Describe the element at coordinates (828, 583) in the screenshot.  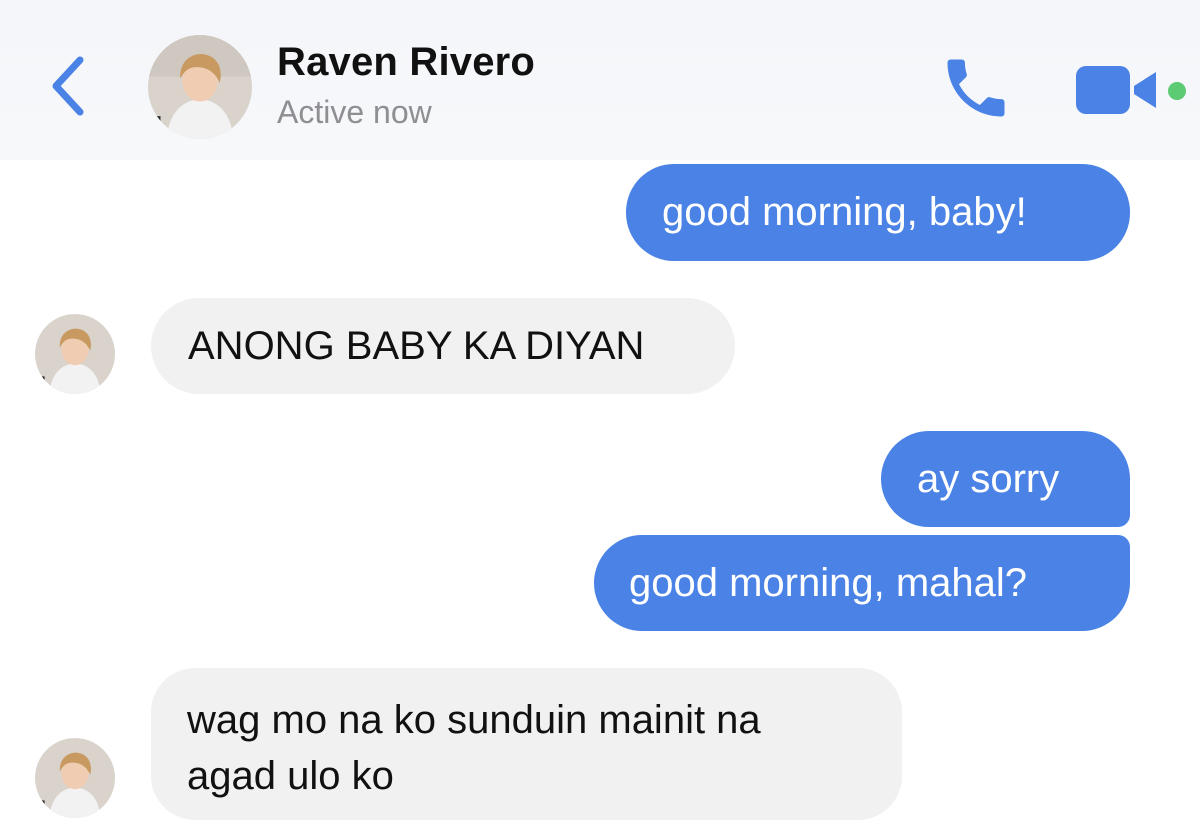
I see `message-text: good morning, mahal?` at that location.